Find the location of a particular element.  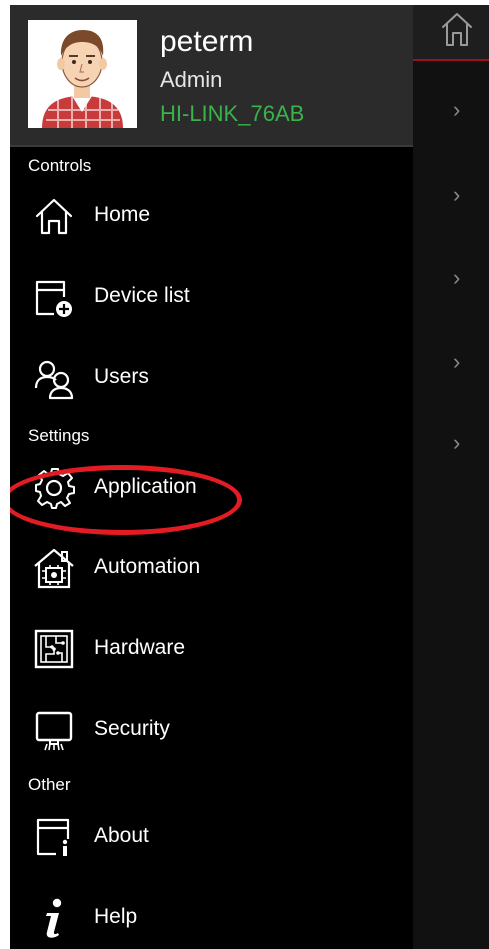

users-icon is located at coordinates (54, 380).